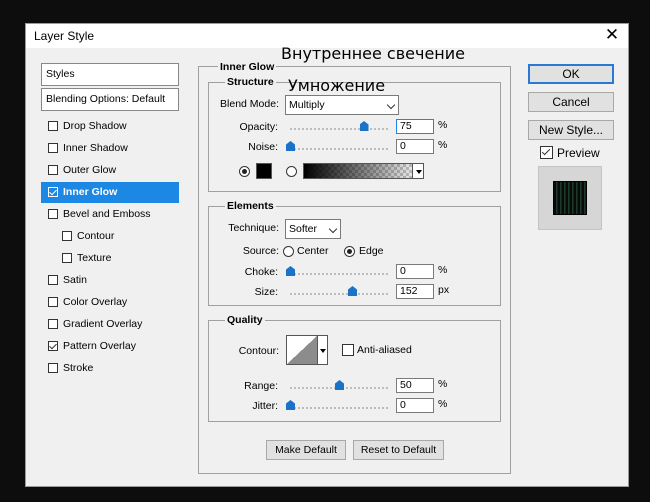 The image size is (650, 502). Describe the element at coordinates (249, 104) in the screenshot. I see `blend-mode-label: Blend Mode:` at that location.